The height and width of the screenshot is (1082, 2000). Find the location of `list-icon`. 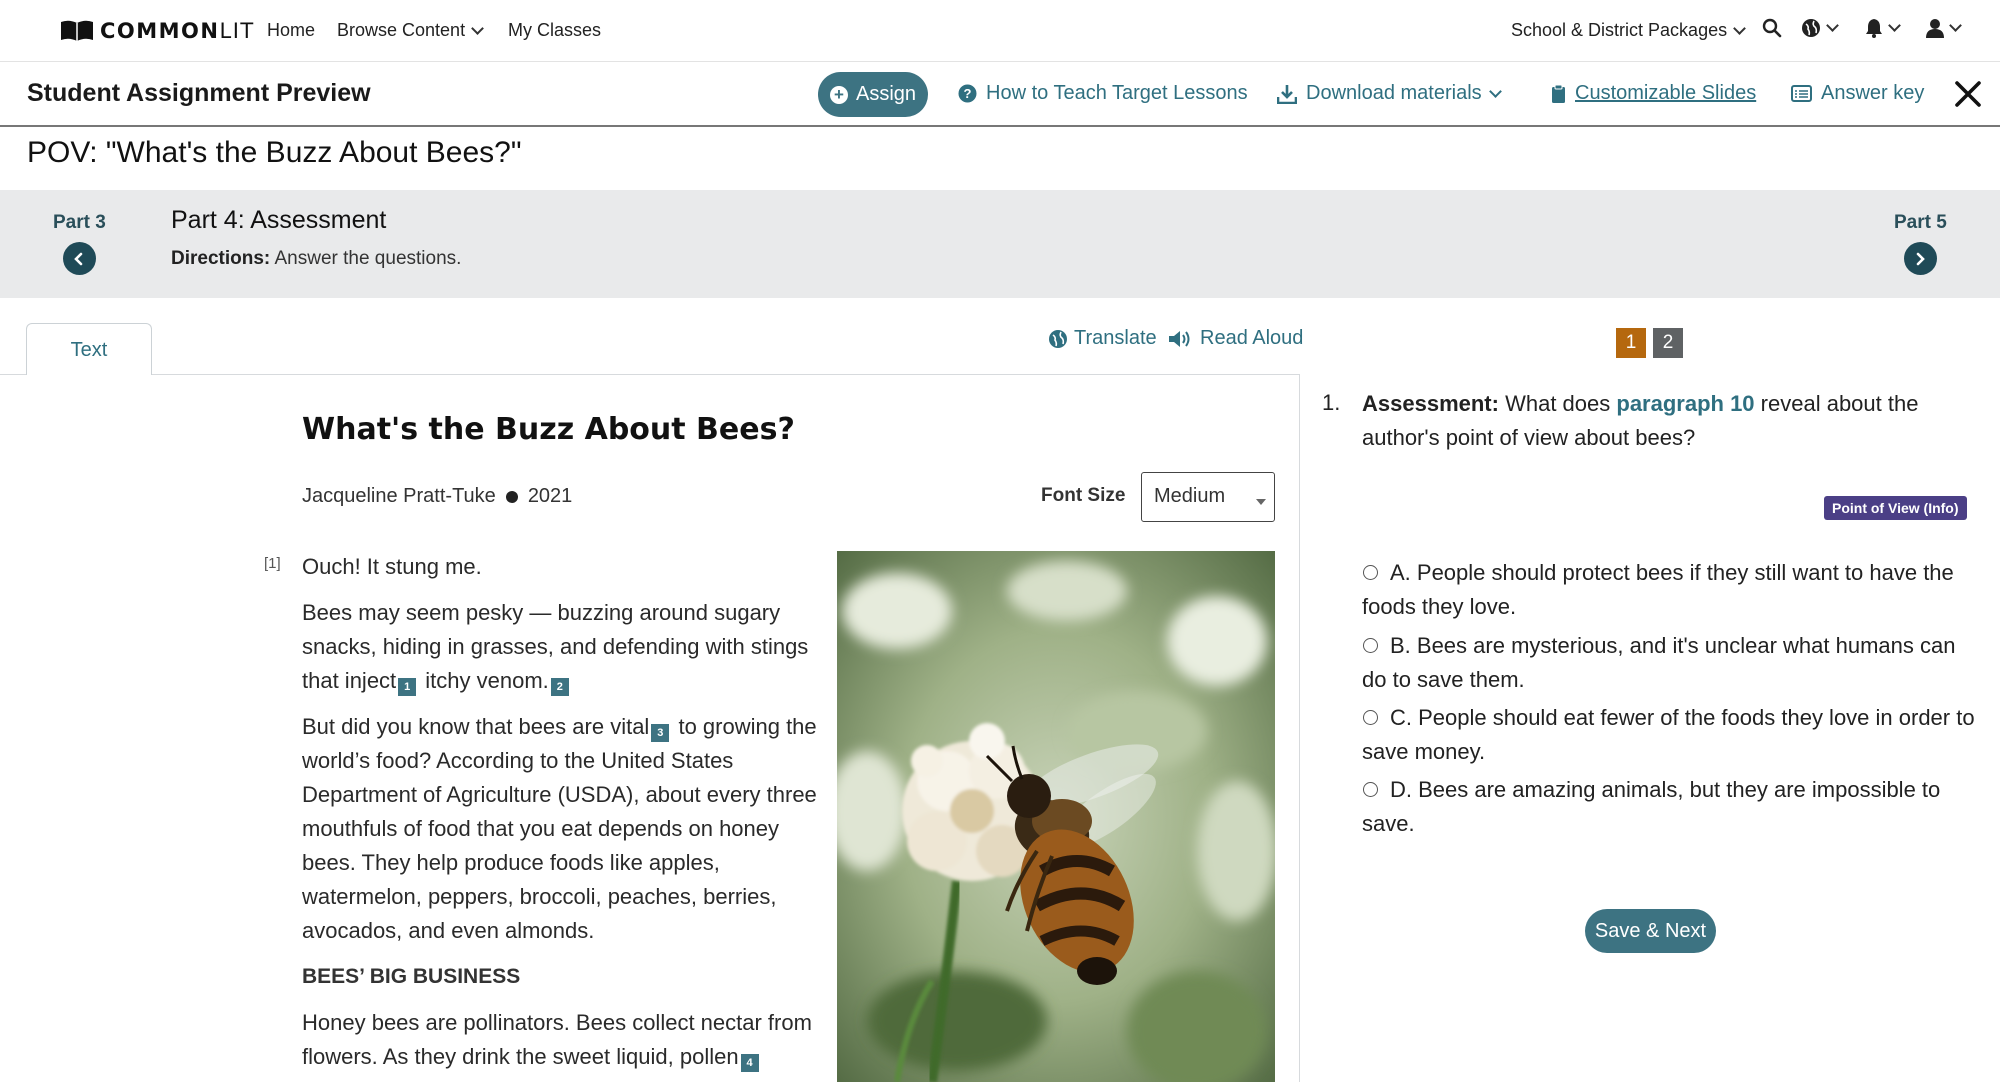

list-icon is located at coordinates (1801, 93).